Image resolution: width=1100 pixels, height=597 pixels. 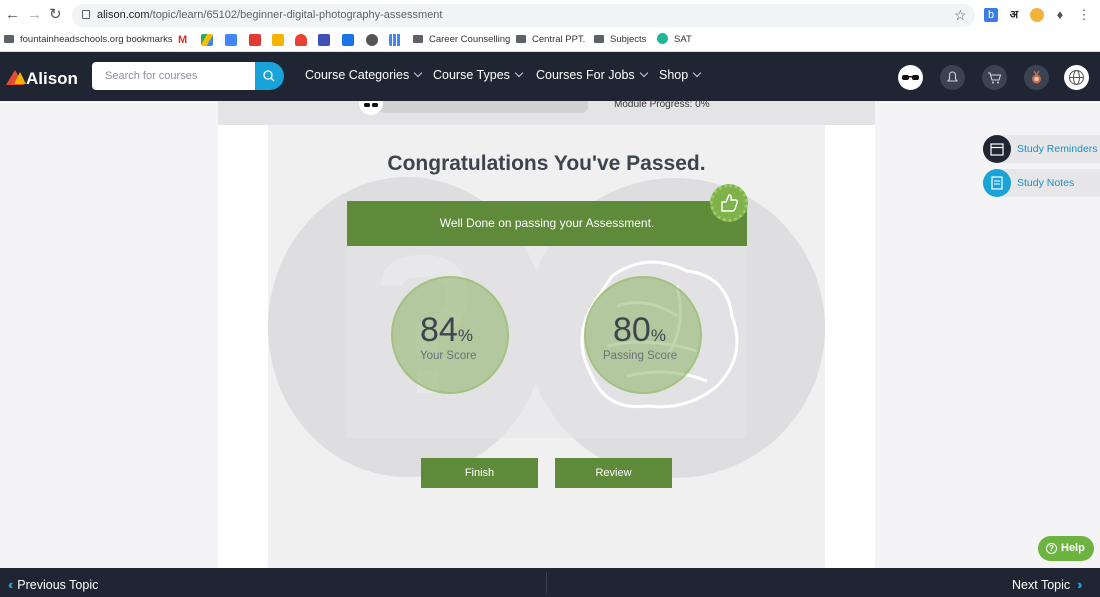 I want to click on topic-navigation-bar, so click(x=550, y=582).